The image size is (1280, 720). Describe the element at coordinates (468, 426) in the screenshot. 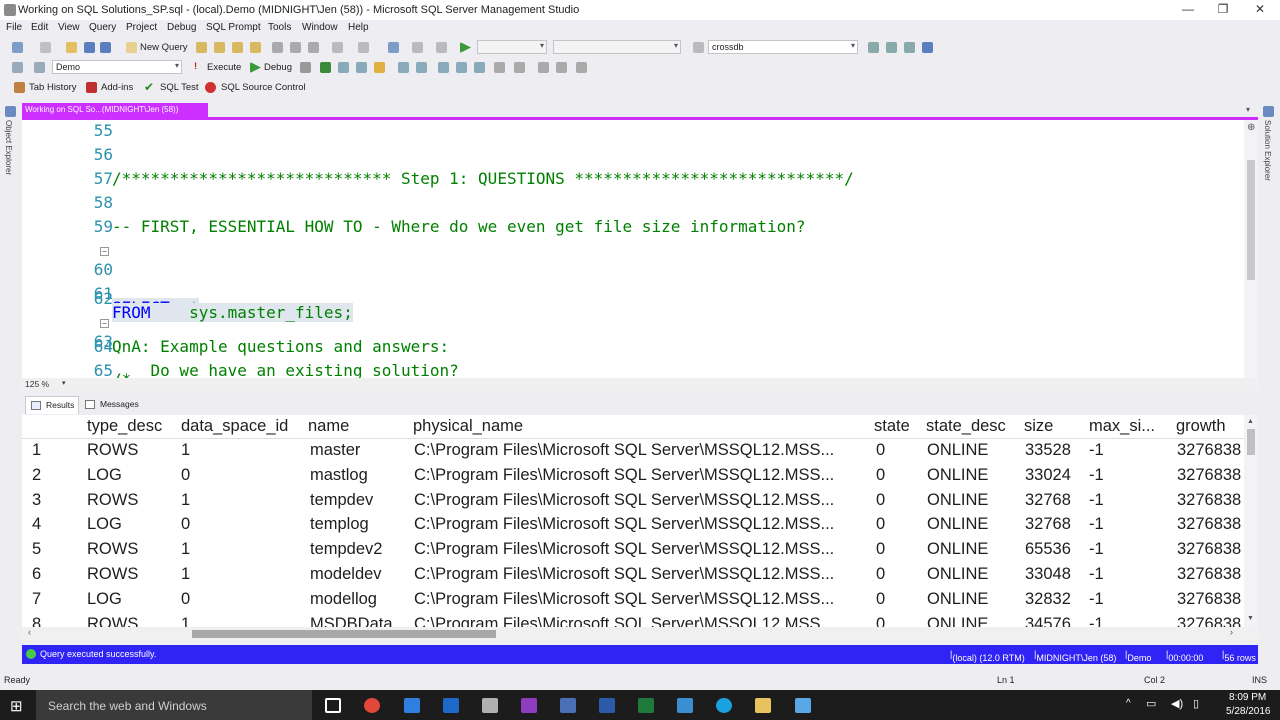

I see `column-header: physical_name` at that location.